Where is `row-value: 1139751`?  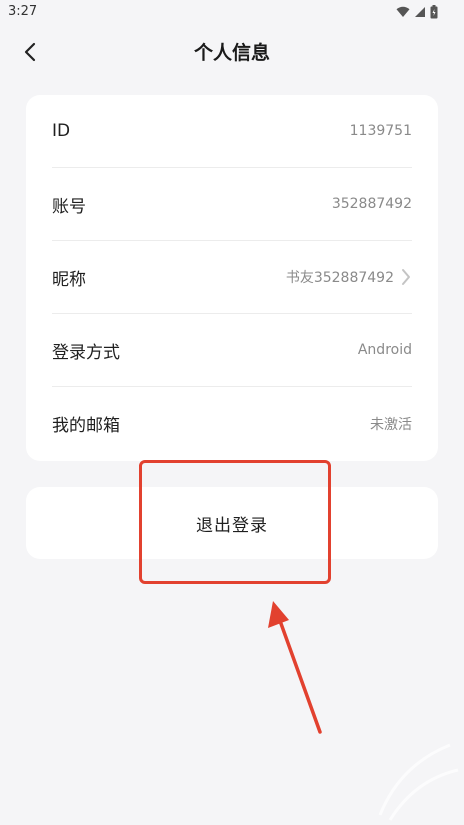
row-value: 1139751 is located at coordinates (380, 131).